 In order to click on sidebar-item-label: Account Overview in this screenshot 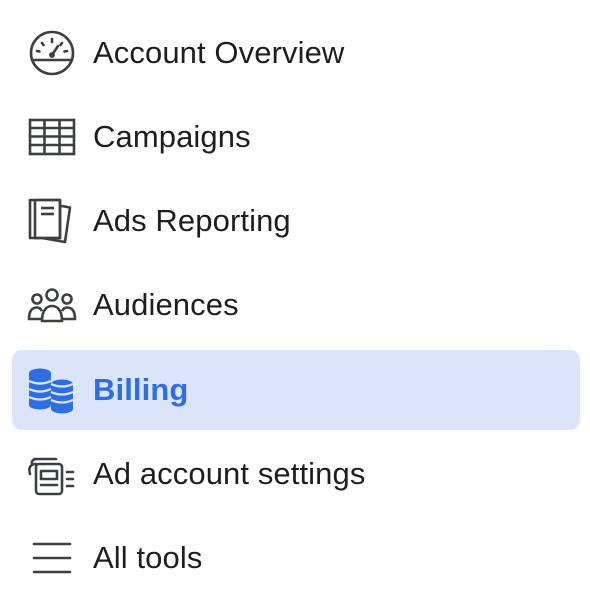, I will do `click(219, 52)`.